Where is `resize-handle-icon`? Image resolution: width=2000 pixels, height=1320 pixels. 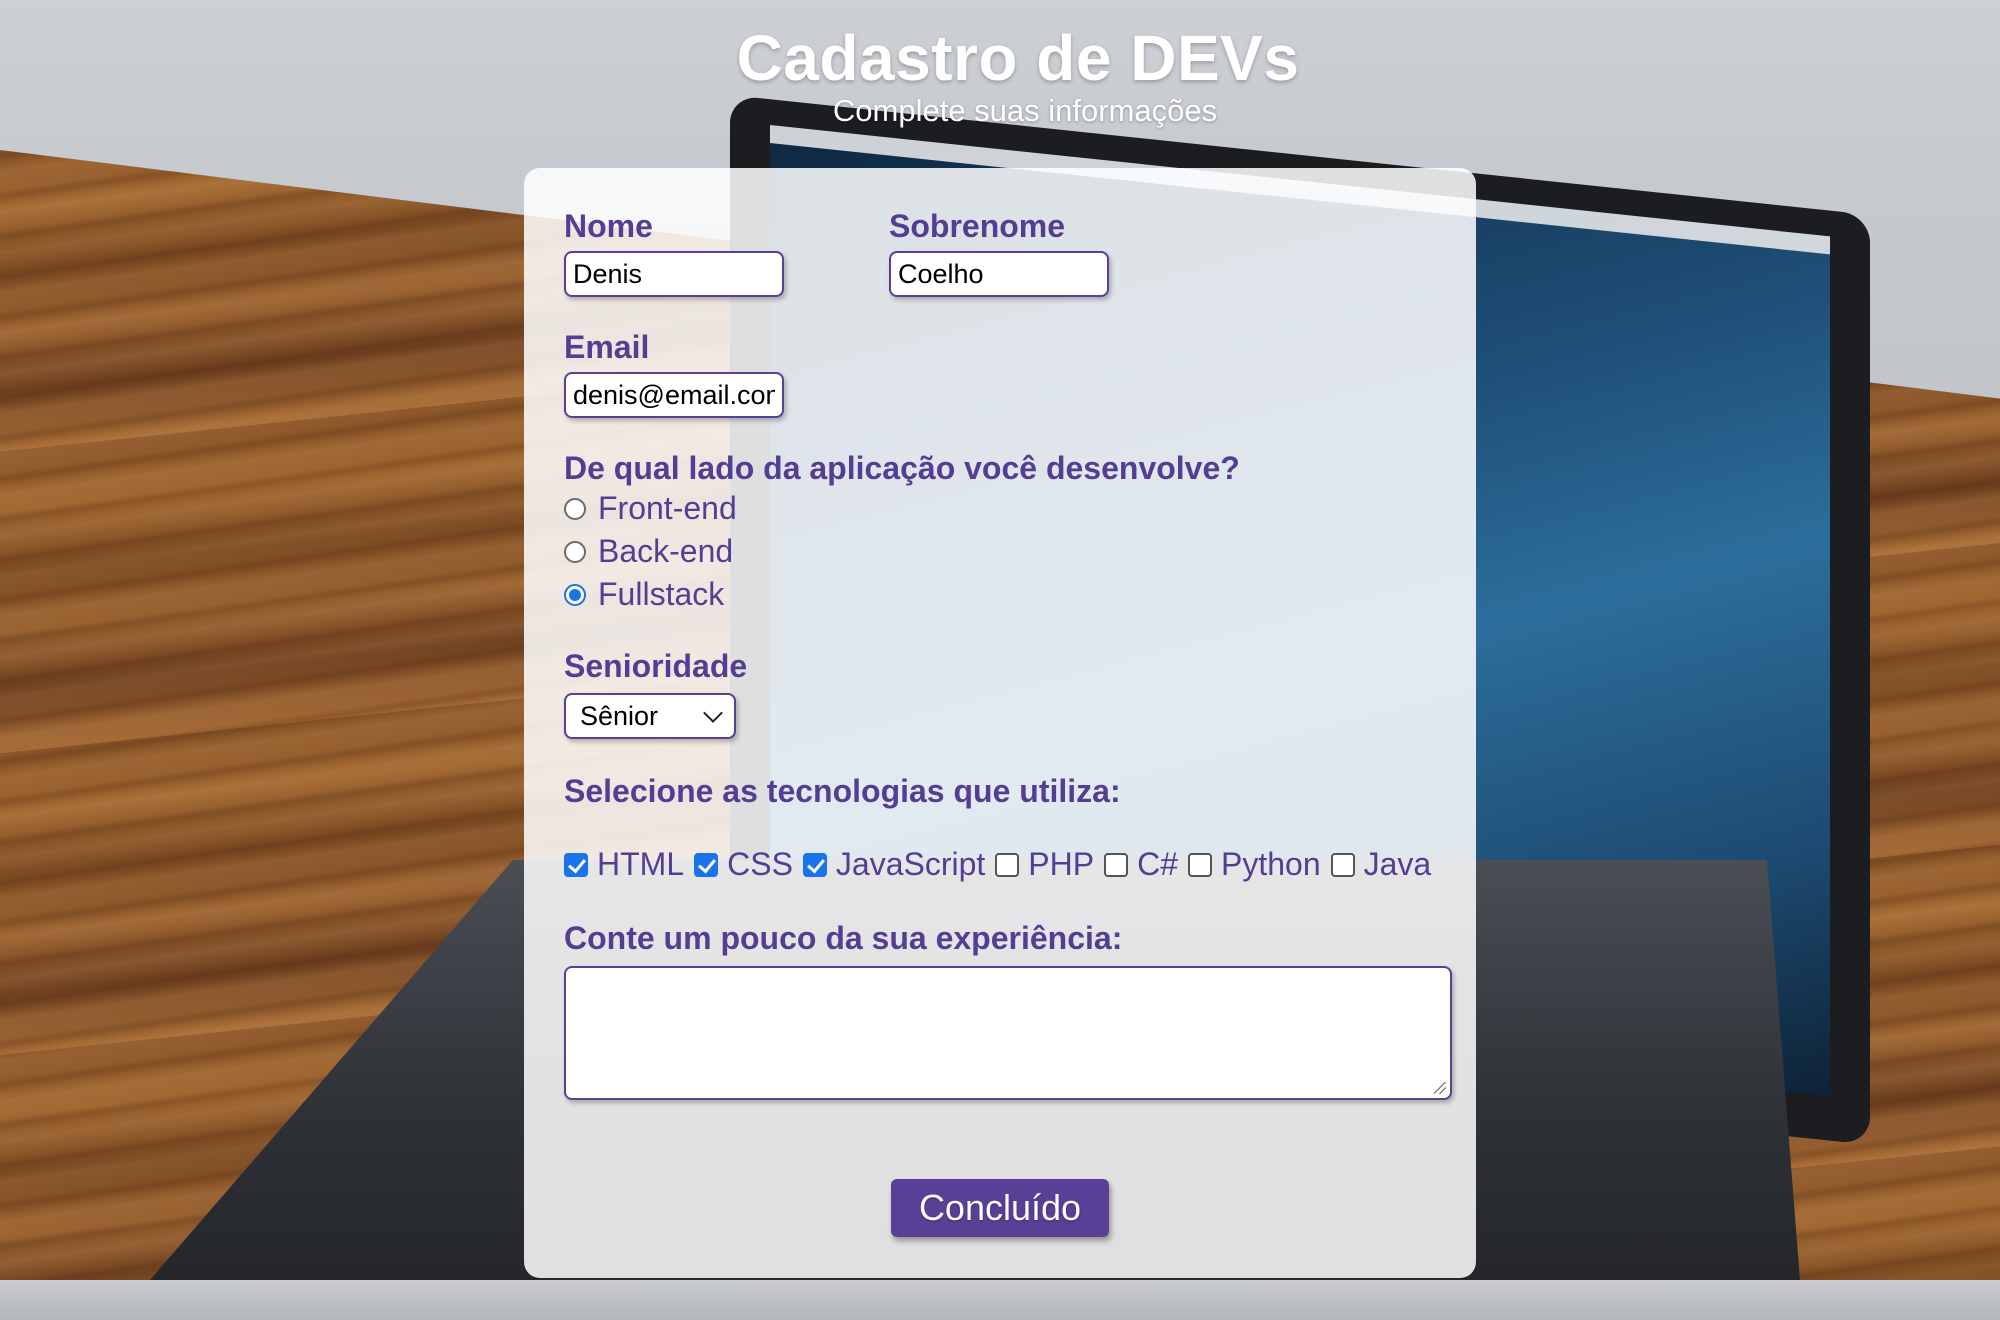
resize-handle-icon is located at coordinates (1440, 1088).